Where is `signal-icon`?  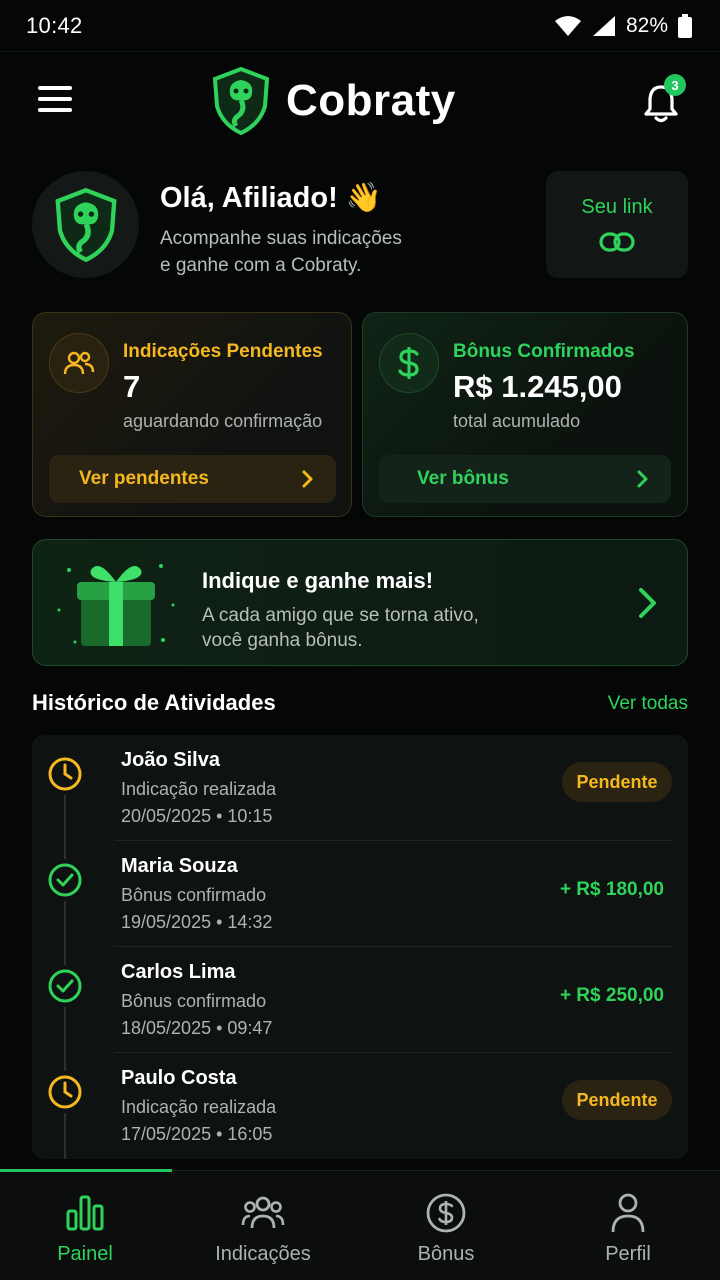
signal-icon is located at coordinates (603, 25).